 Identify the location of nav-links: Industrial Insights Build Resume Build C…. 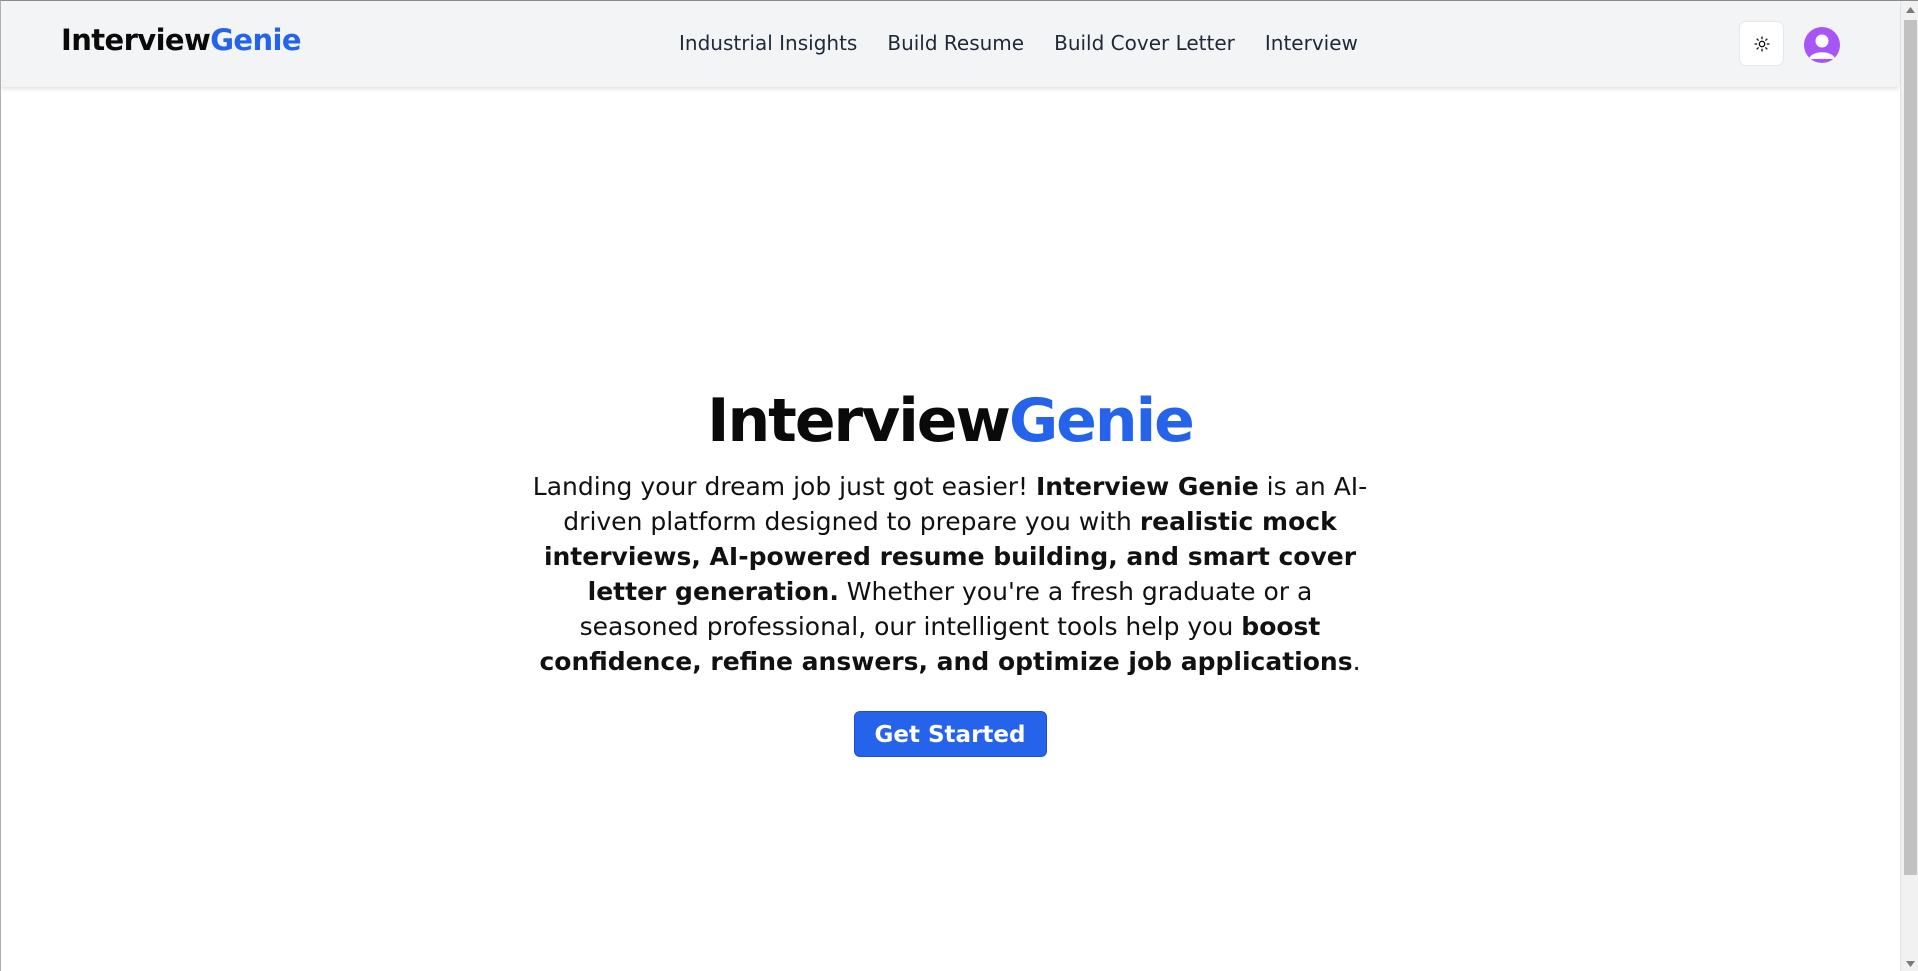
(1018, 43).